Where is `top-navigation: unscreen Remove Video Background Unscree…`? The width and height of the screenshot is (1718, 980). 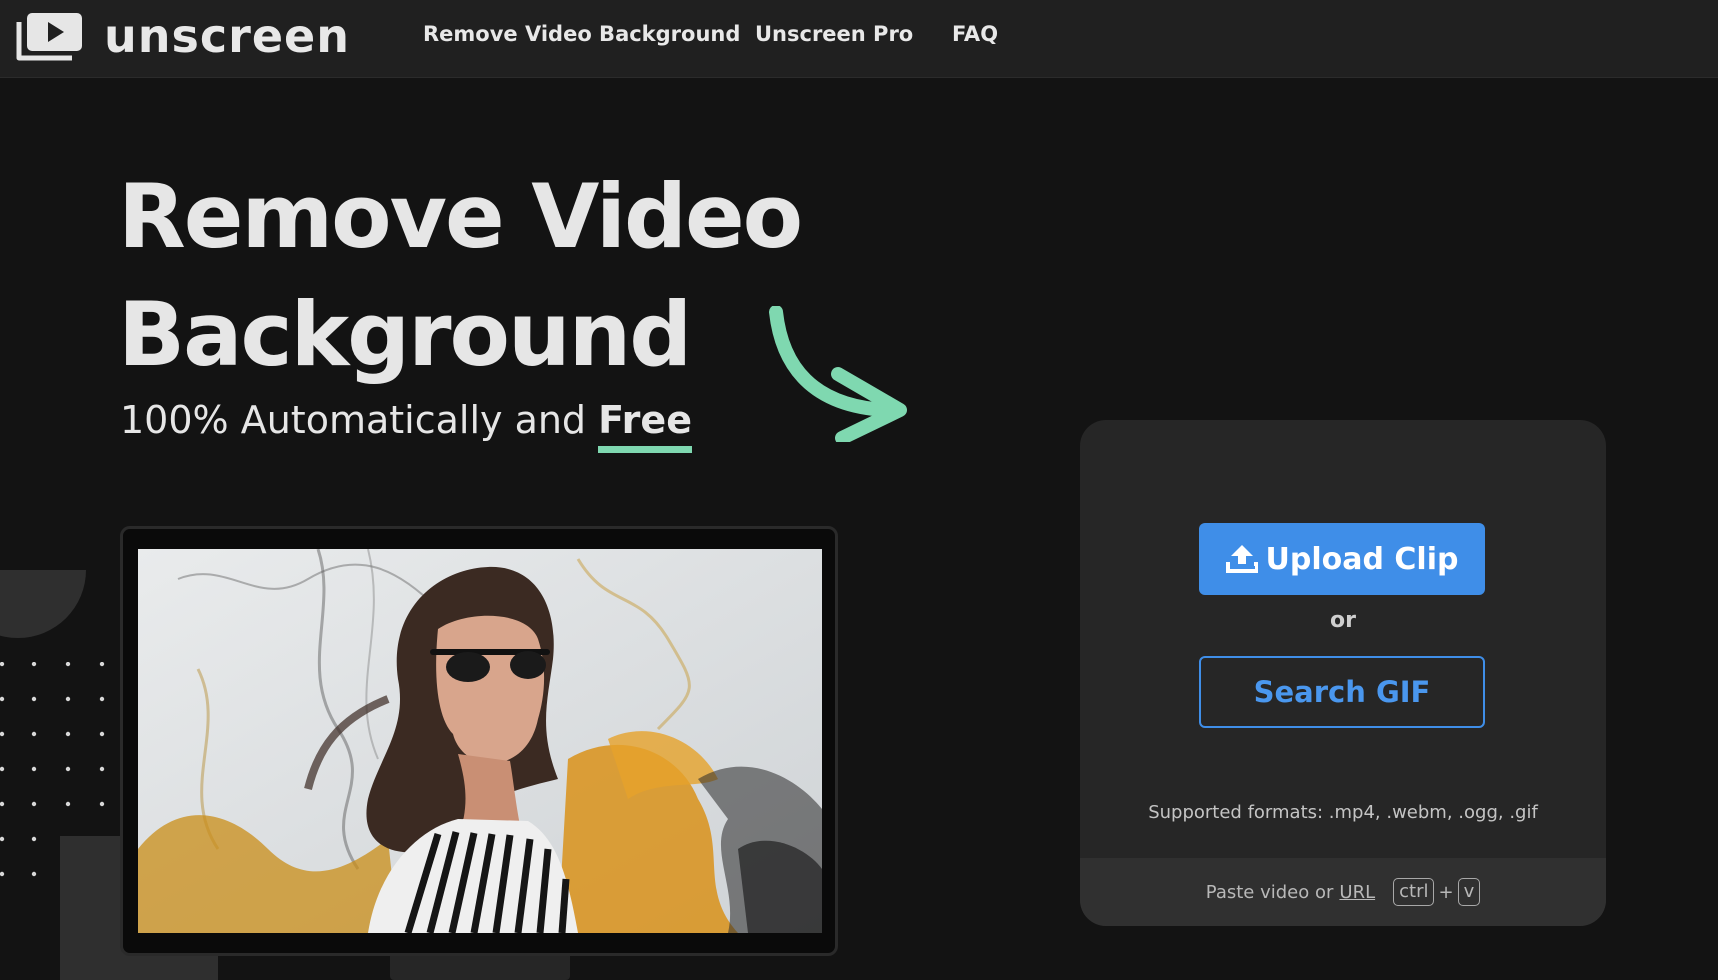
top-navigation: unscreen Remove Video Background Unscree… is located at coordinates (859, 39).